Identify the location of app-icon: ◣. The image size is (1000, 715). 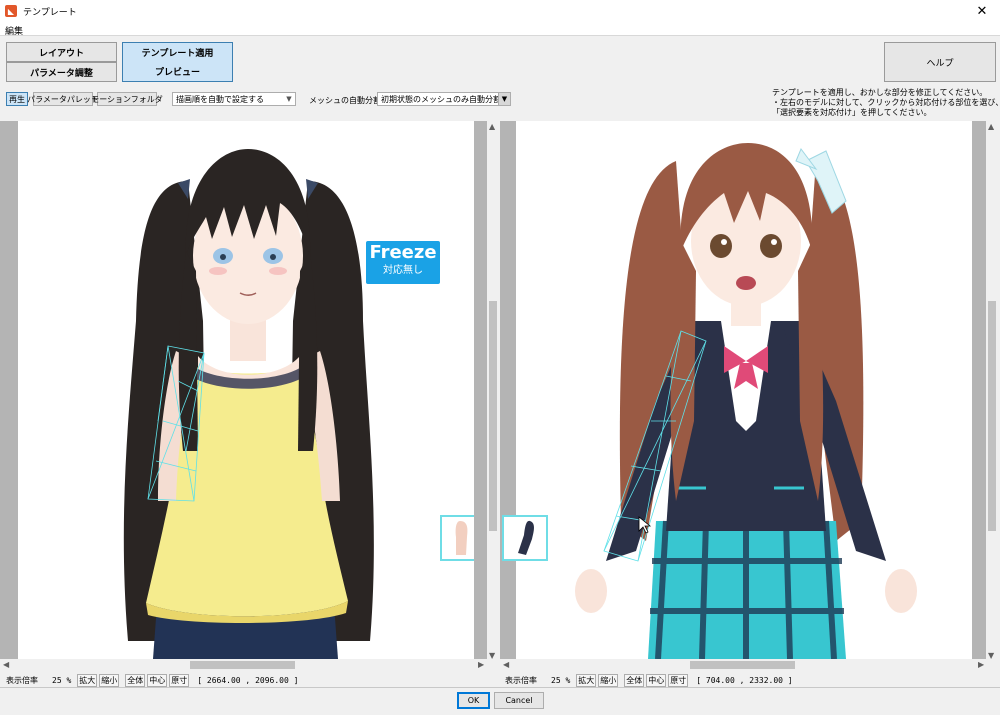
(11, 11).